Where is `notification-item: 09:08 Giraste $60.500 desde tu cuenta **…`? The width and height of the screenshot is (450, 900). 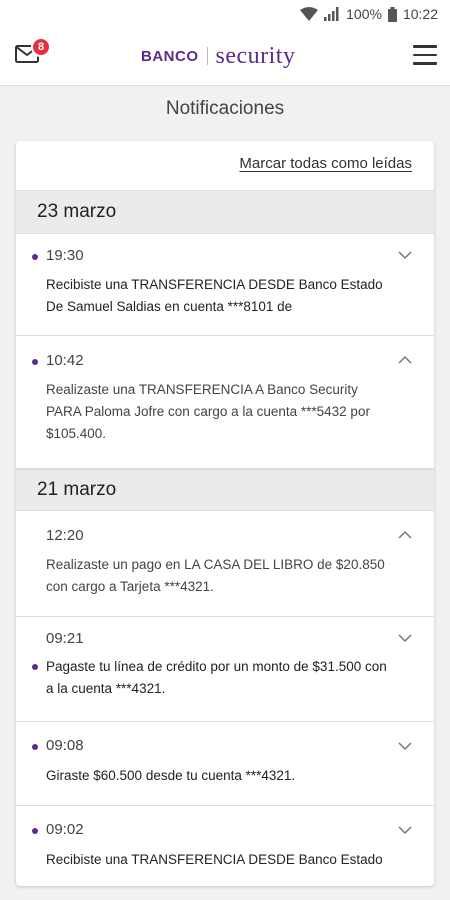 notification-item: 09:08 Giraste $60.500 desde tu cuenta **… is located at coordinates (225, 764).